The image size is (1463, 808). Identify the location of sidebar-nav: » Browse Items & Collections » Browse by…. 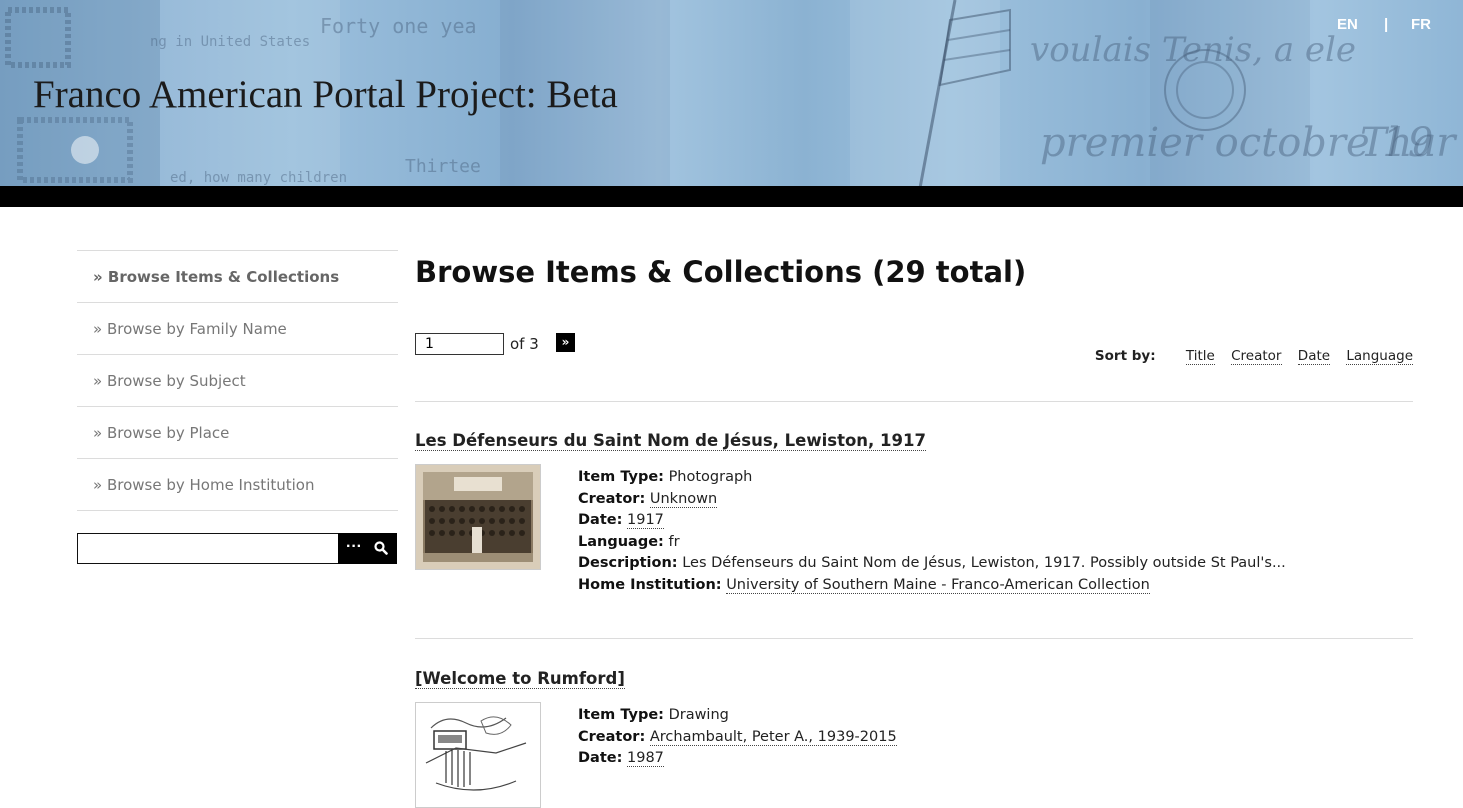
(237, 380).